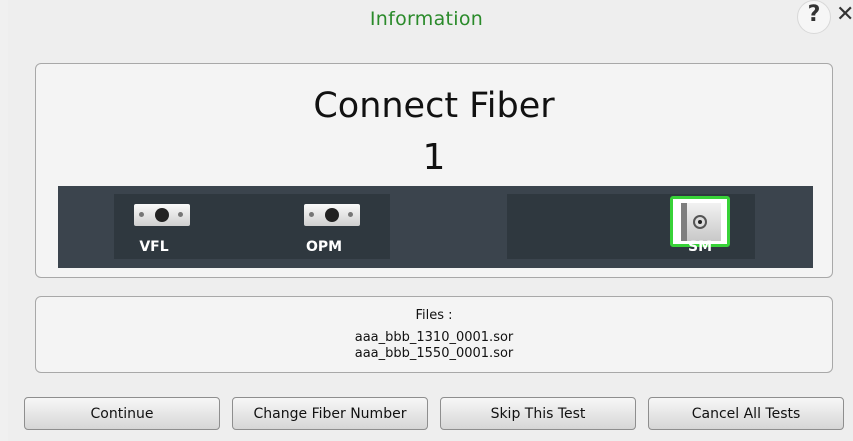  I want to click on connect-fiber-heading: Connect Fiber, so click(434, 106).